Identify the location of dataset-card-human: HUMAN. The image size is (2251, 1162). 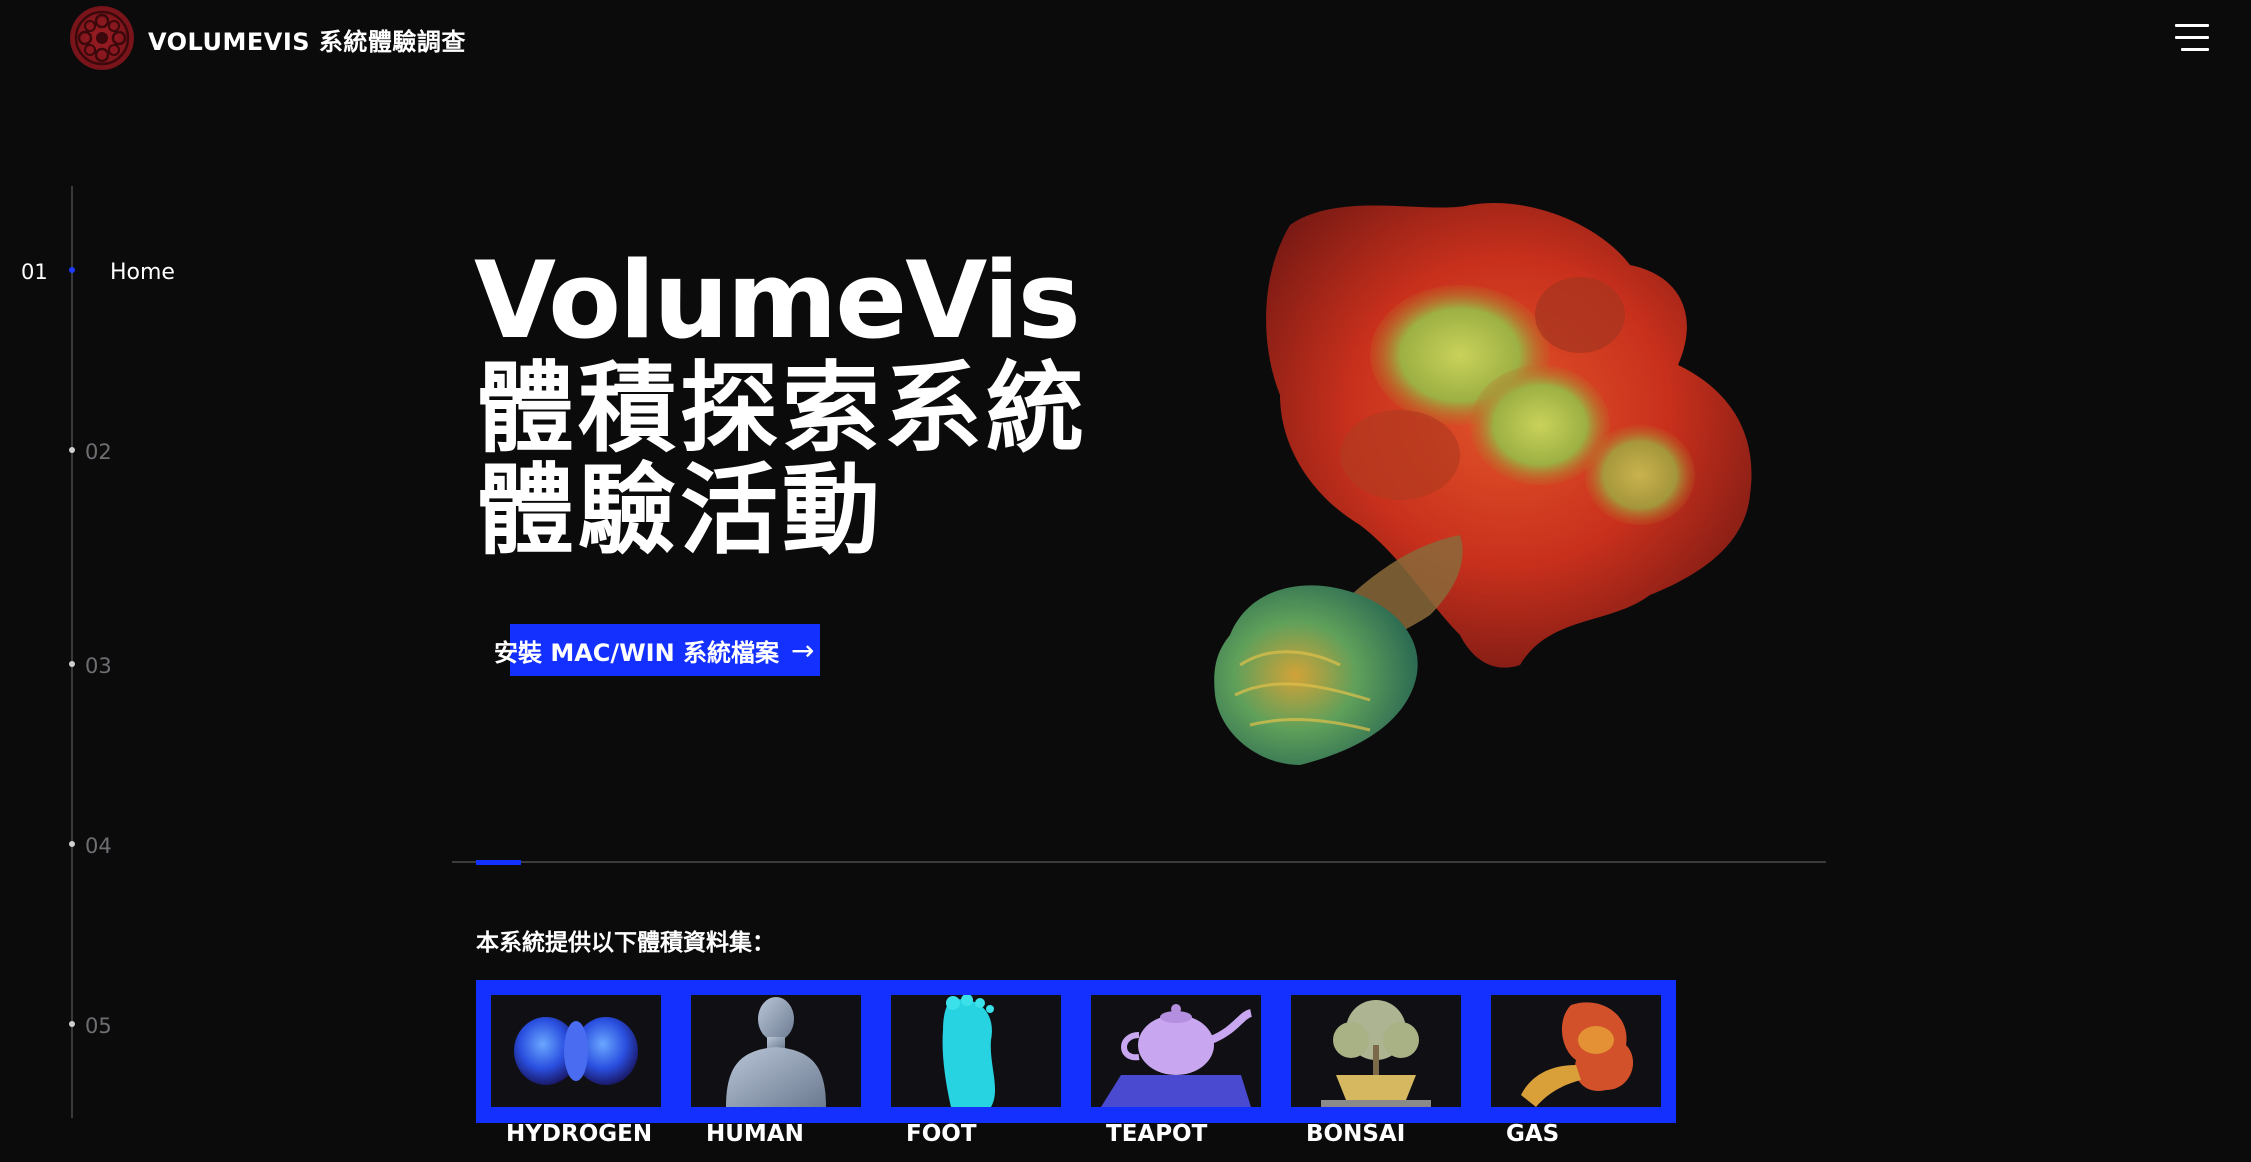
(776, 1071).